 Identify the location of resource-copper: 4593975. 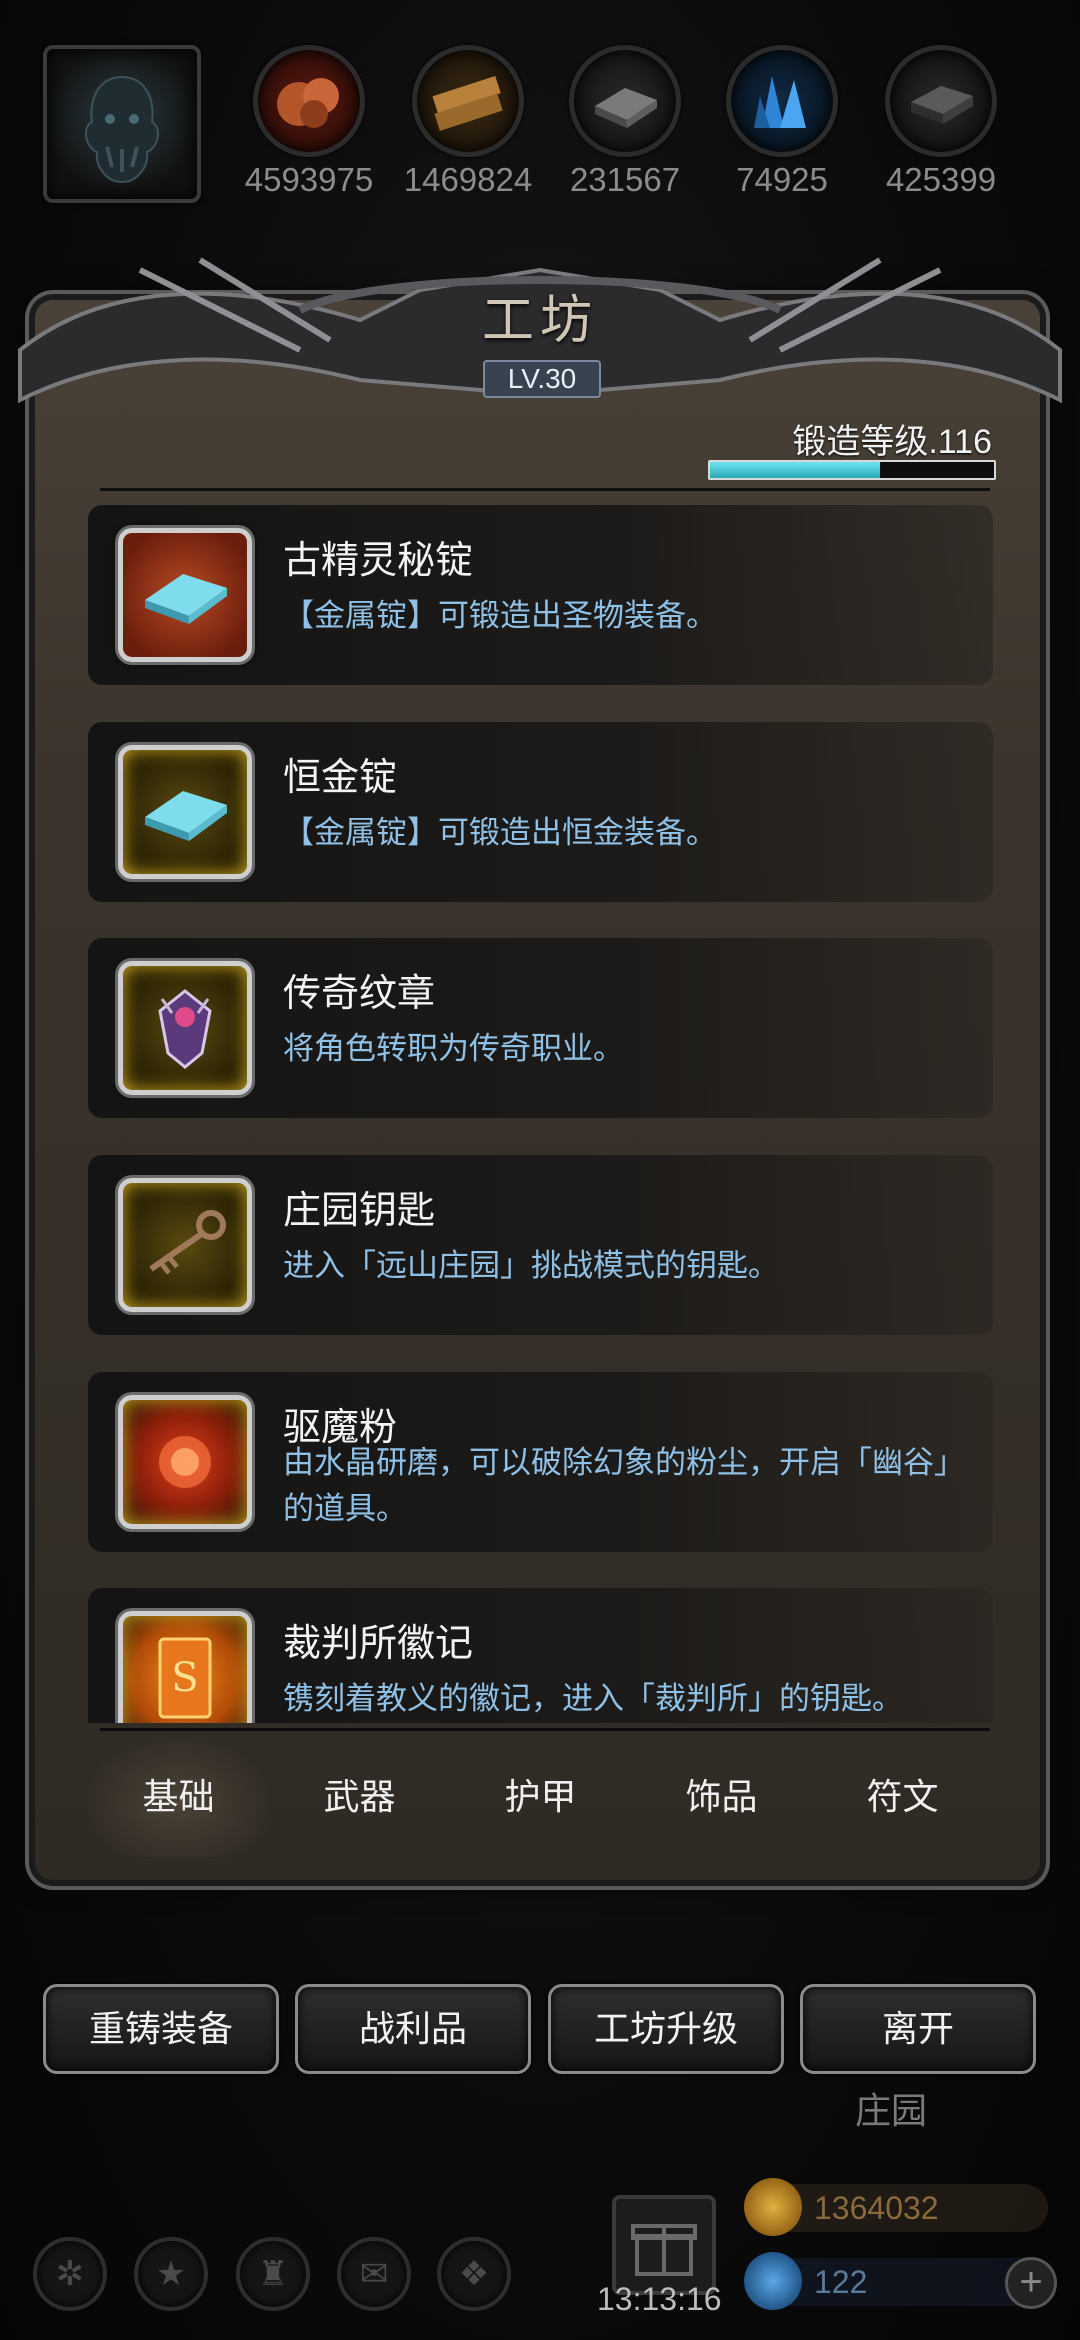
(309, 122).